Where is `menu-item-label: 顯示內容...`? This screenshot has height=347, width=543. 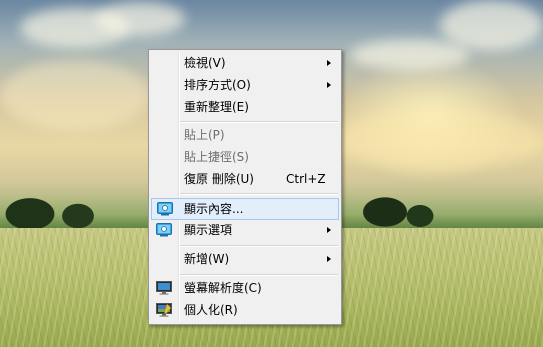 menu-item-label: 顯示內容... is located at coordinates (214, 209).